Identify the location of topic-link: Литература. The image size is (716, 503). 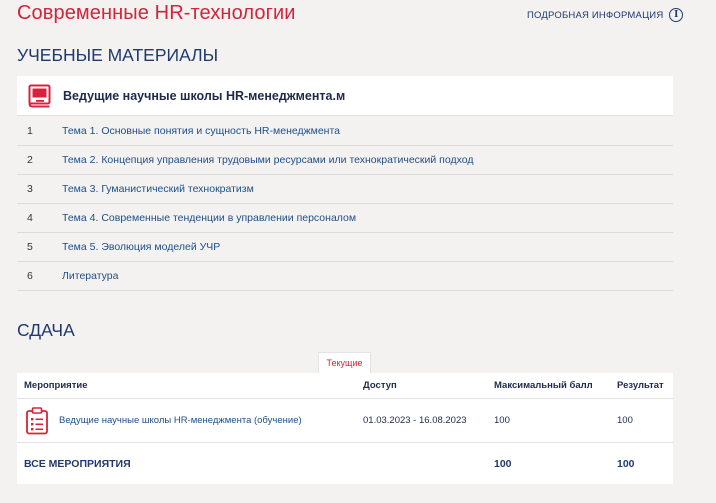
(90, 276).